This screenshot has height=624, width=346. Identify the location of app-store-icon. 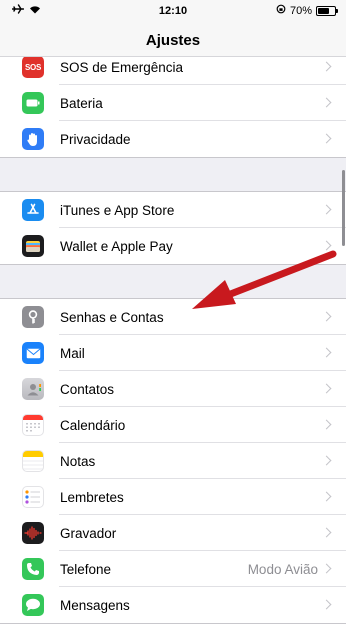
(33, 210).